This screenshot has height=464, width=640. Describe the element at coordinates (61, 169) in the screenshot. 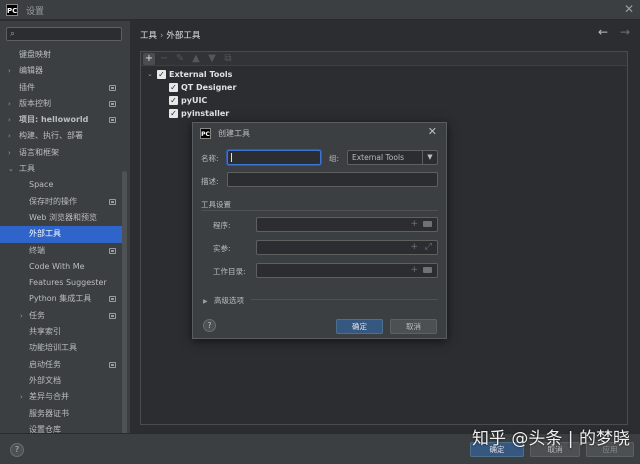

I see `sidebar-item: ⌄ 工具` at that location.